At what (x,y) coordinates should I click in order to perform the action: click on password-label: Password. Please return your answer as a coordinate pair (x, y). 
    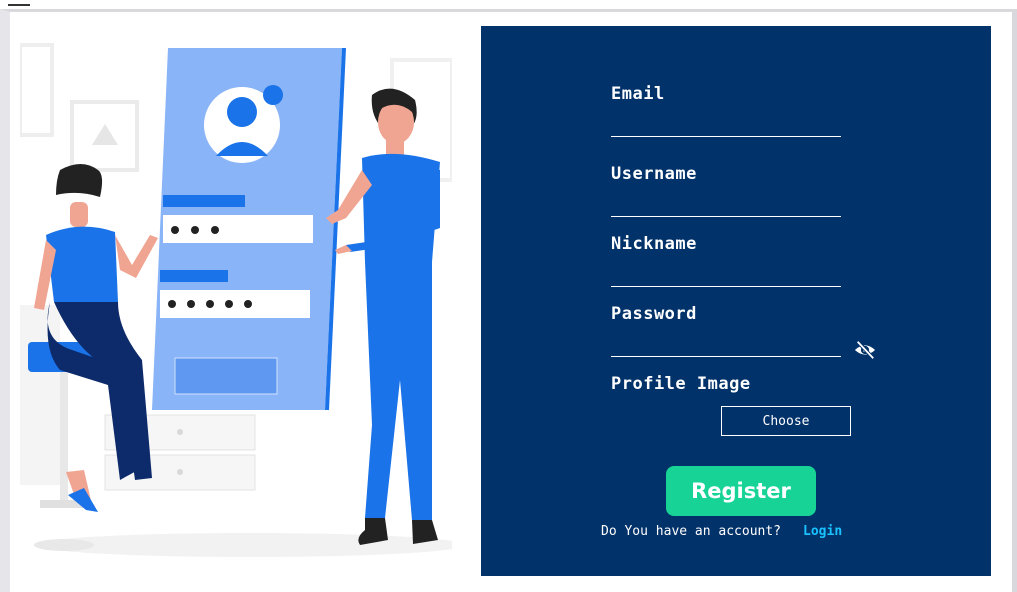
    Looking at the image, I should click on (654, 314).